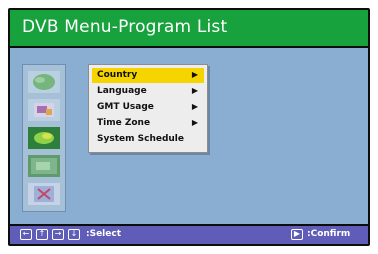 The image size is (378, 254). I want to click on cross-icon, so click(44, 194).